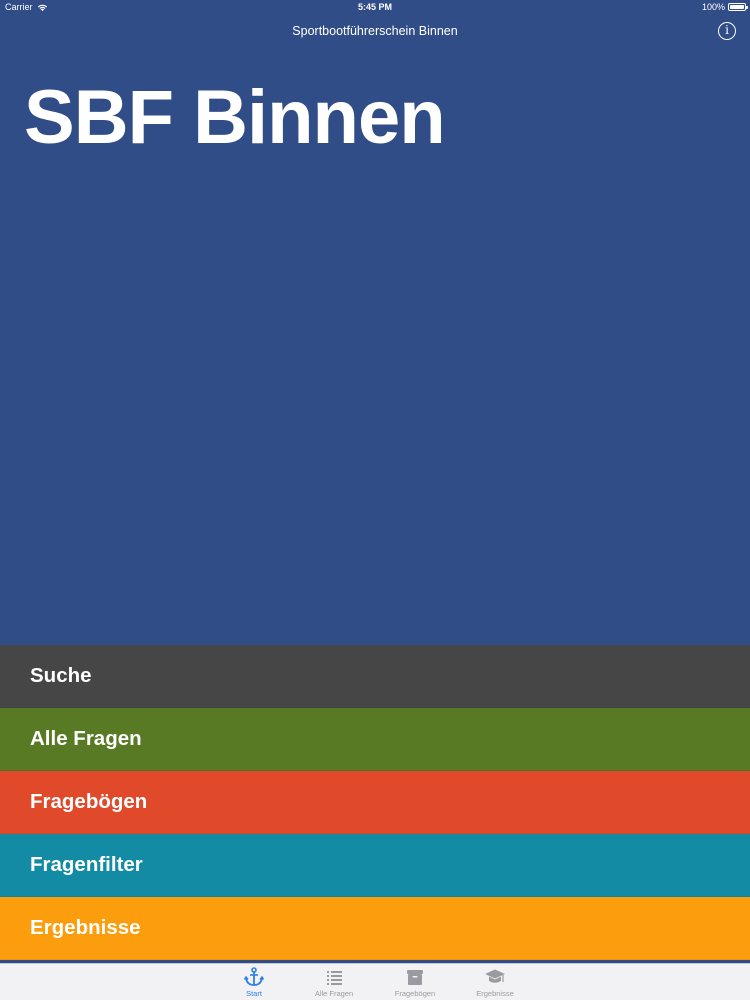 The width and height of the screenshot is (750, 1000). Describe the element at coordinates (86, 864) in the screenshot. I see `menu-item-label: Fragenfilter` at that location.